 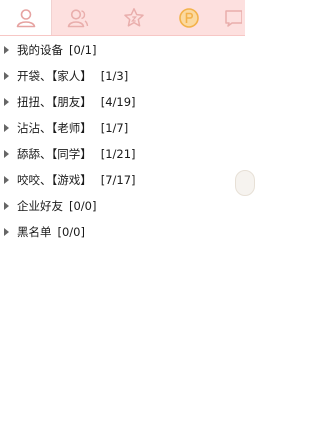 I want to click on tab-qzone, so click(x=189, y=17).